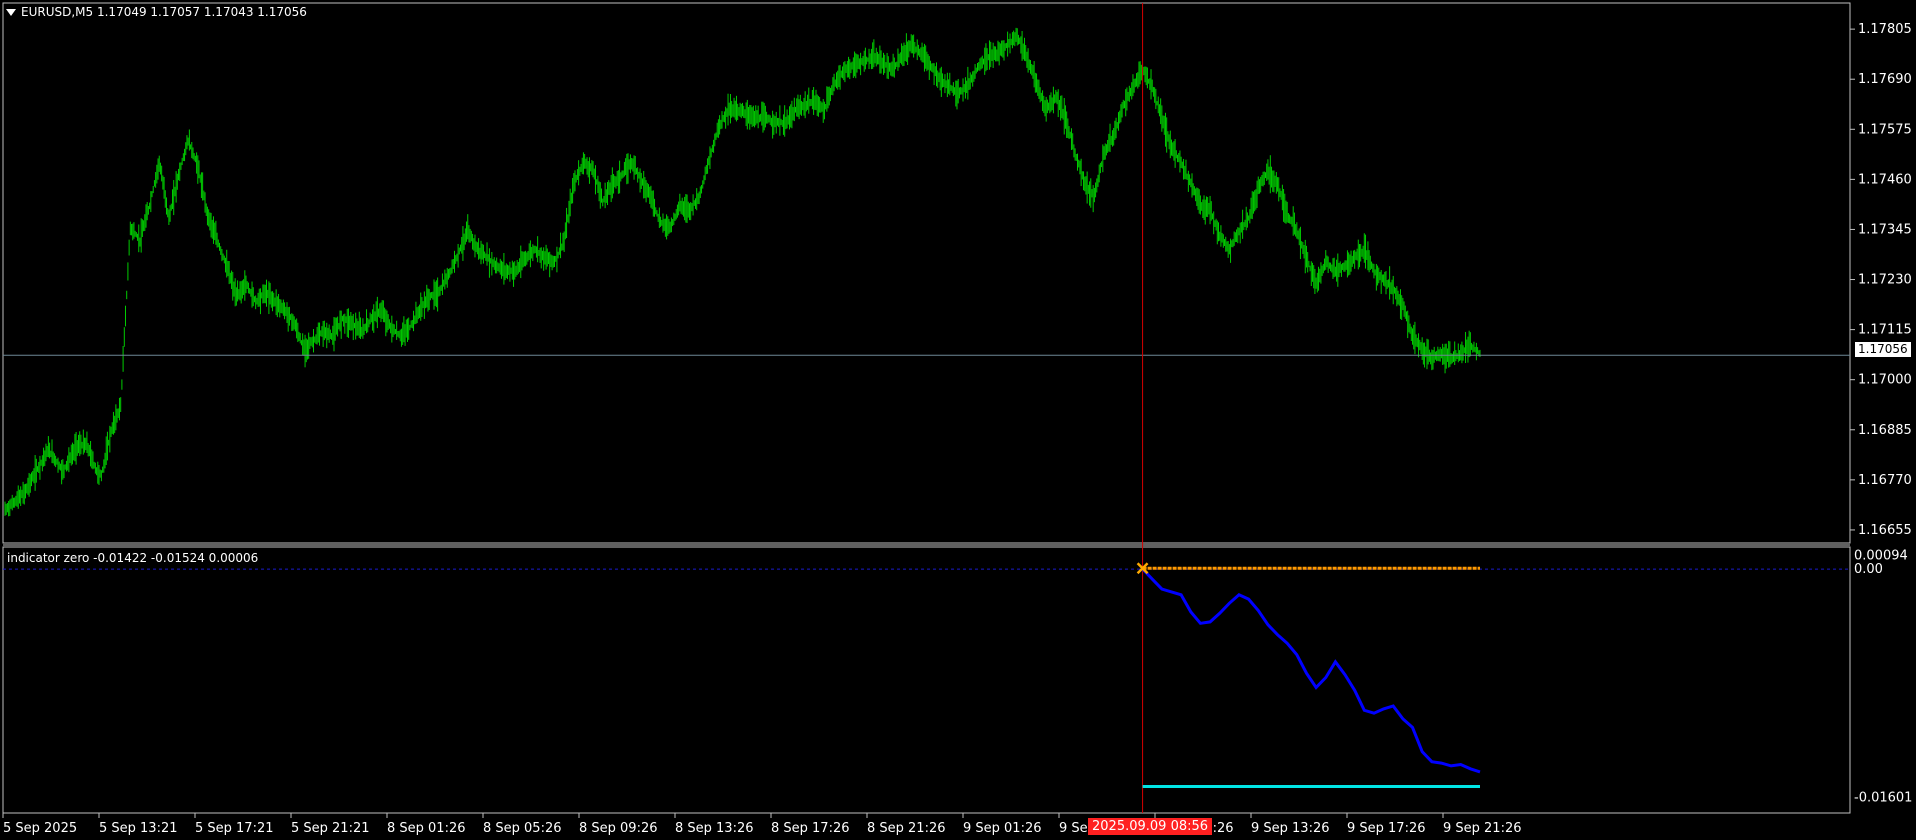 The image size is (1916, 840). What do you see at coordinates (234, 828) in the screenshot?
I see `x-tick-label: 5 Sep 17:21` at bounding box center [234, 828].